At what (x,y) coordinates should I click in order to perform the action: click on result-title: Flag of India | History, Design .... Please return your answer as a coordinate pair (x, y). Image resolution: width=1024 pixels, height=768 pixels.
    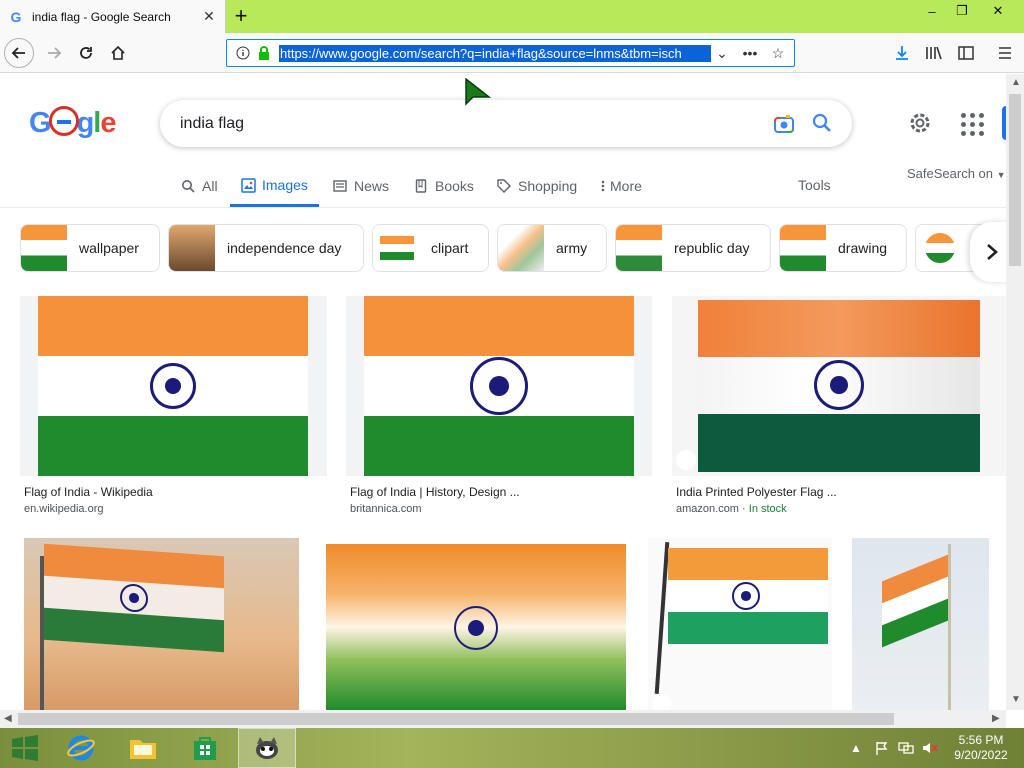
    Looking at the image, I should click on (435, 492).